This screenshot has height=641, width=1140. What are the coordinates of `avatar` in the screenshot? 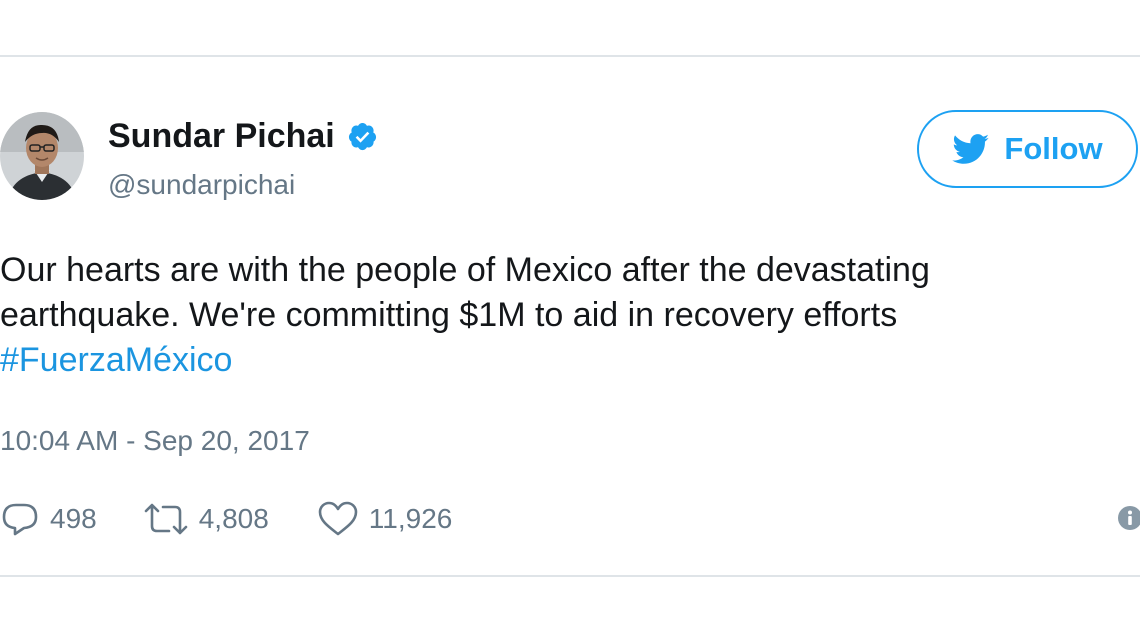 It's located at (42, 156).